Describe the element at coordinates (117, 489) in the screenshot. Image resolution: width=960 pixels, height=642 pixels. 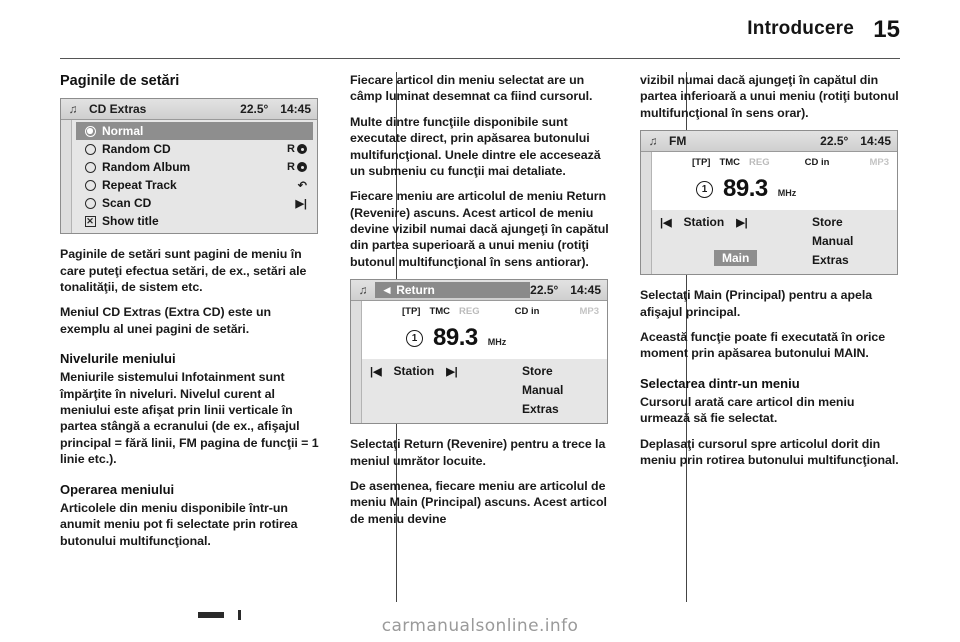
I see `subheading-menu-operation: Operarea meniului` at that location.